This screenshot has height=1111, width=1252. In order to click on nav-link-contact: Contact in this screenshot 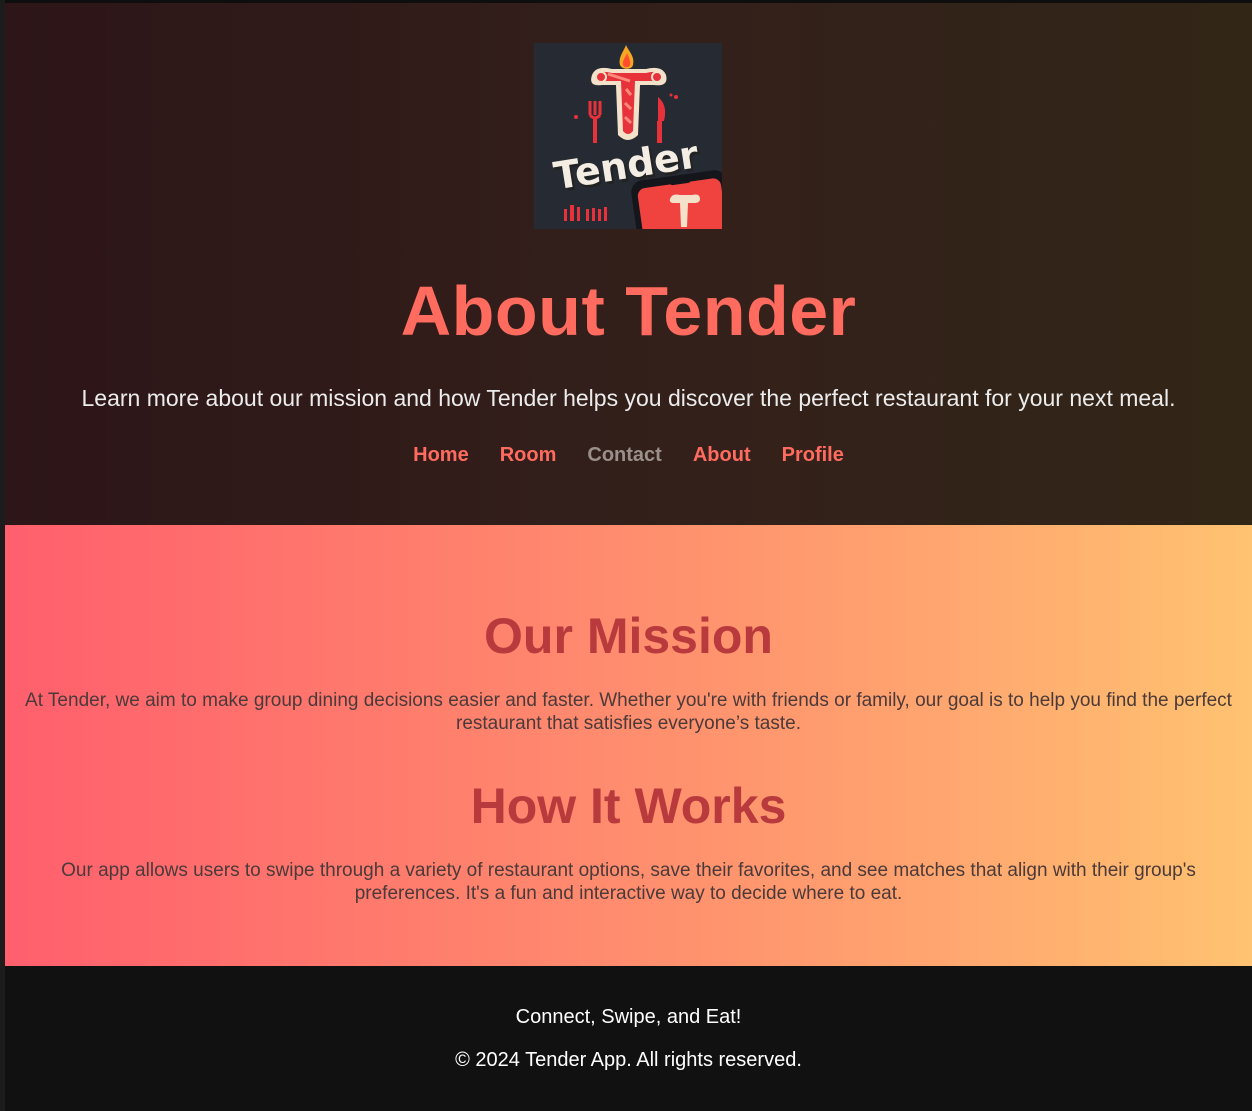, I will do `click(624, 455)`.